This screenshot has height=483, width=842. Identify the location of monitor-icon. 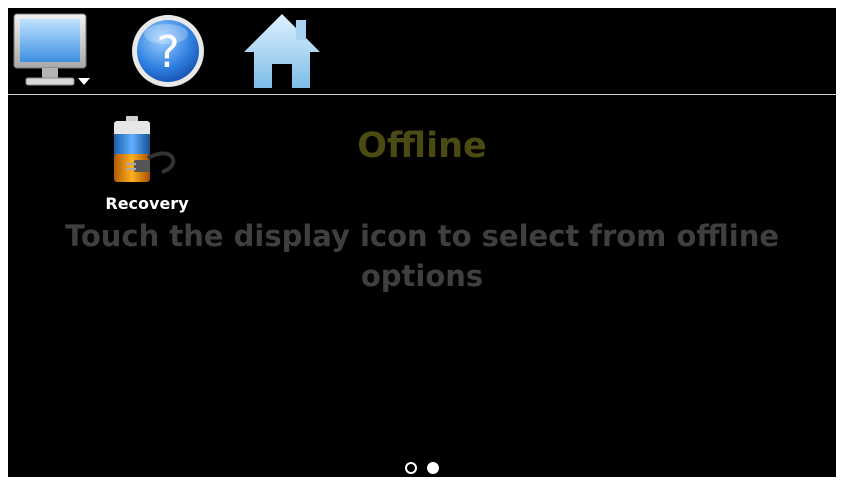
(51, 49).